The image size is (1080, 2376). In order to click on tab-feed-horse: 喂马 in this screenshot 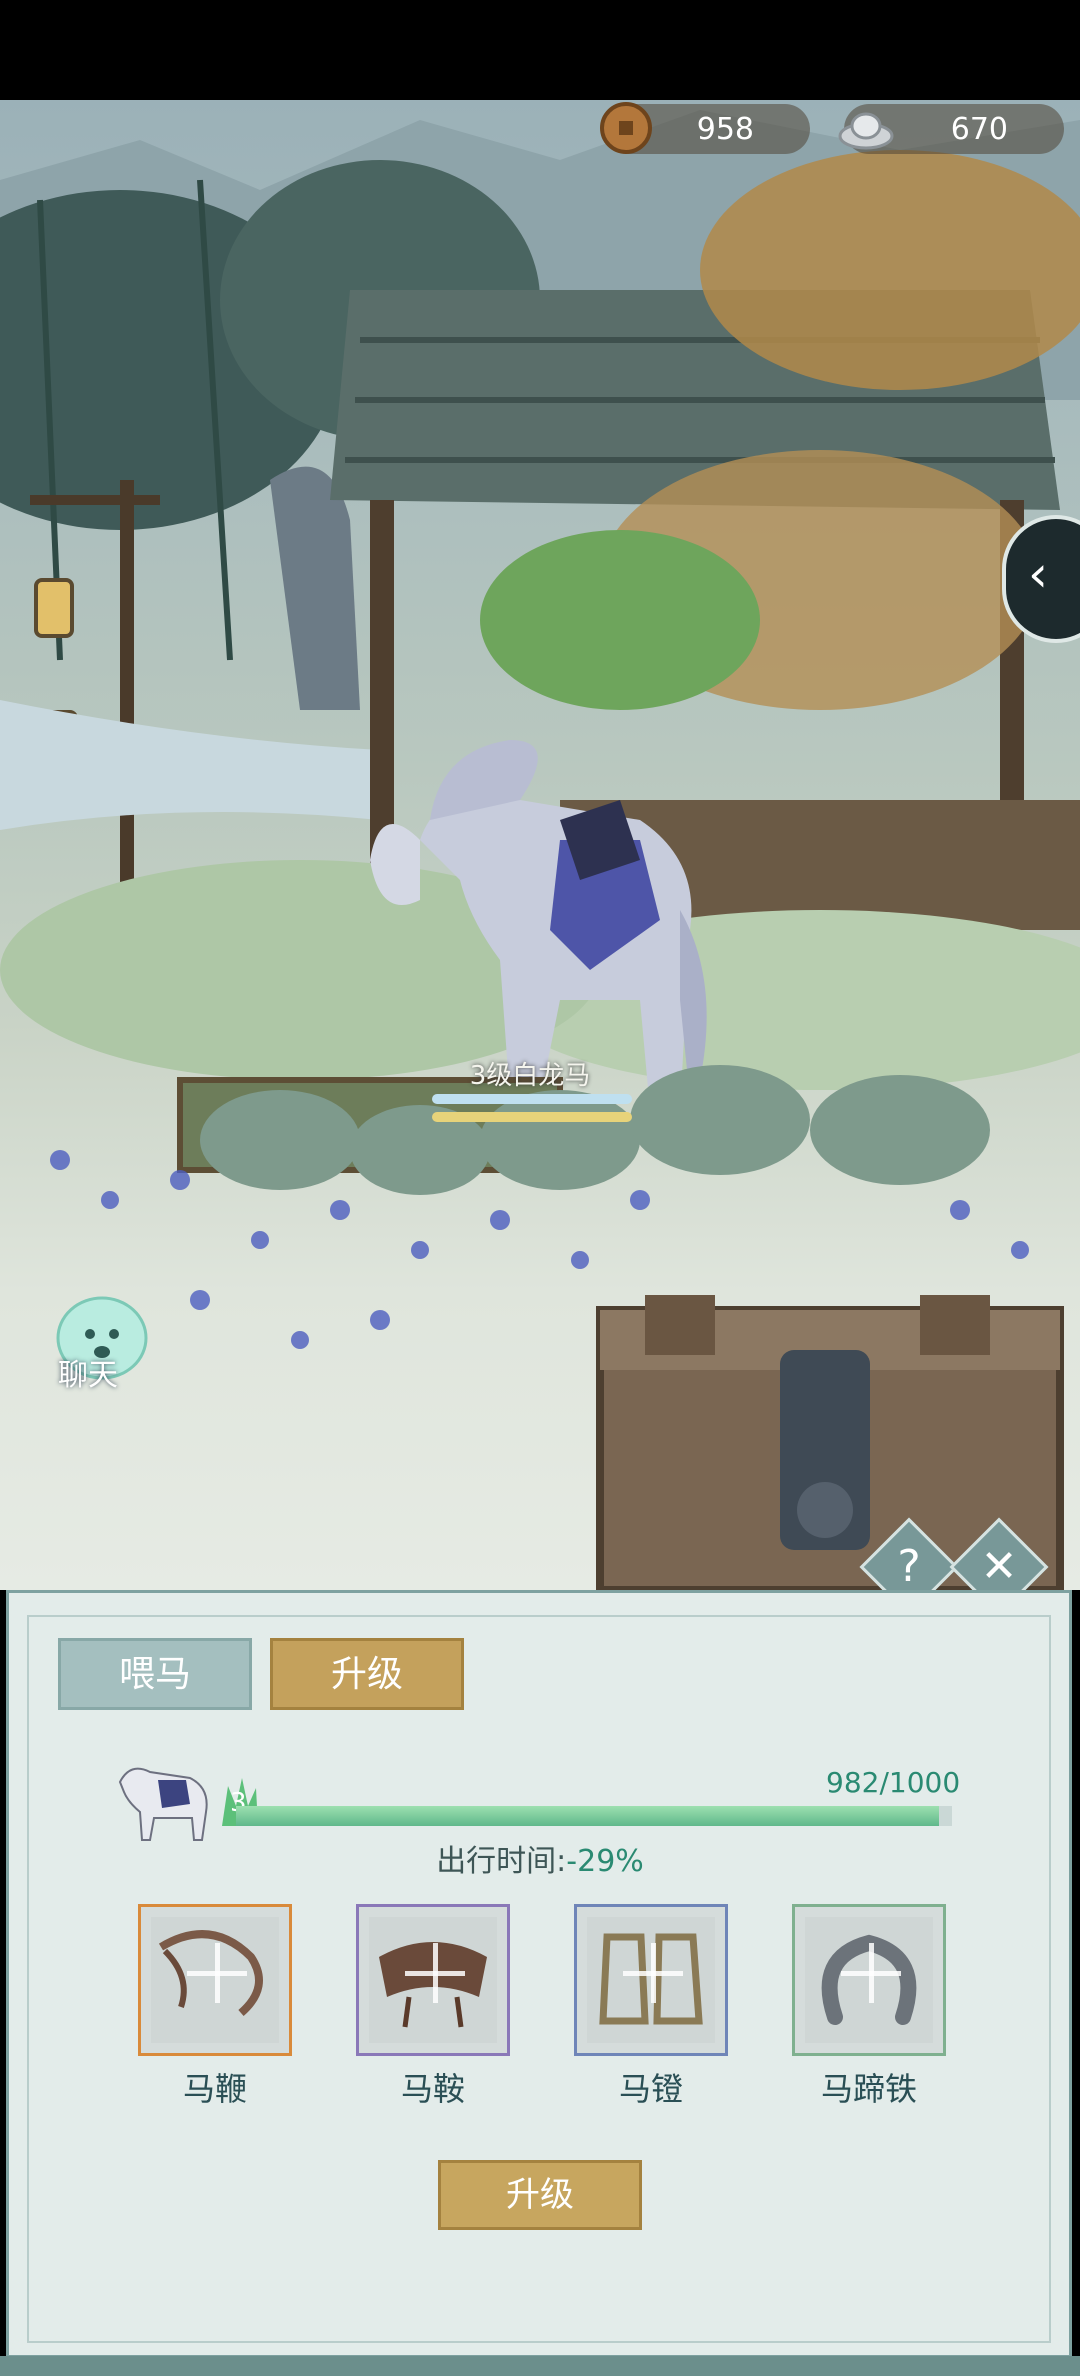, I will do `click(155, 1674)`.